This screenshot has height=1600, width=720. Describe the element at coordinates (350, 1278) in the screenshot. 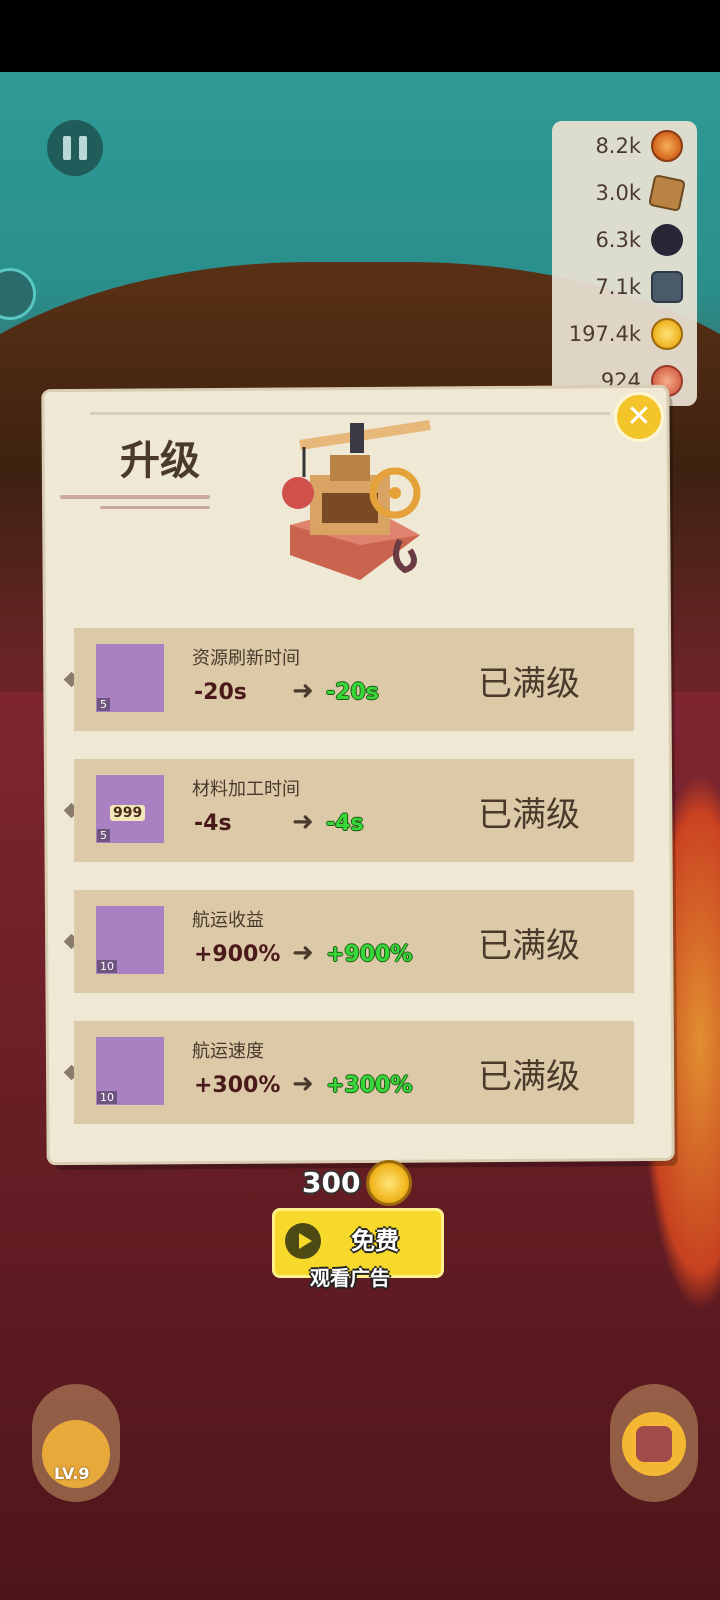

I see `watch-ad-label: 观看广告` at that location.